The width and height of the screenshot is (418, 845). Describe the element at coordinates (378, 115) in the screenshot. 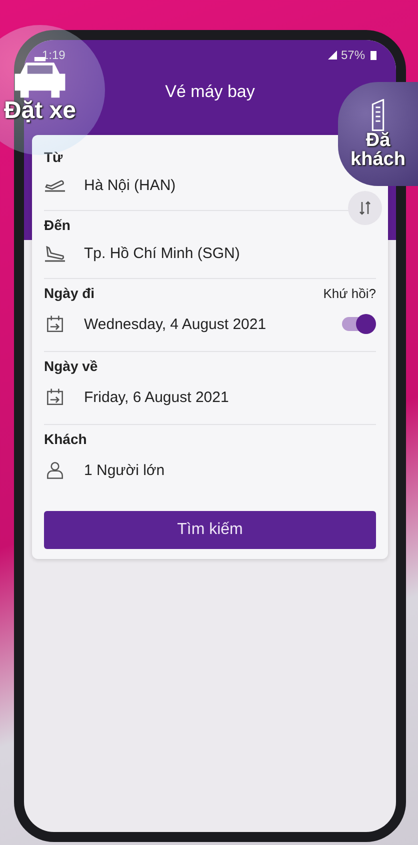

I see `building-icon` at that location.